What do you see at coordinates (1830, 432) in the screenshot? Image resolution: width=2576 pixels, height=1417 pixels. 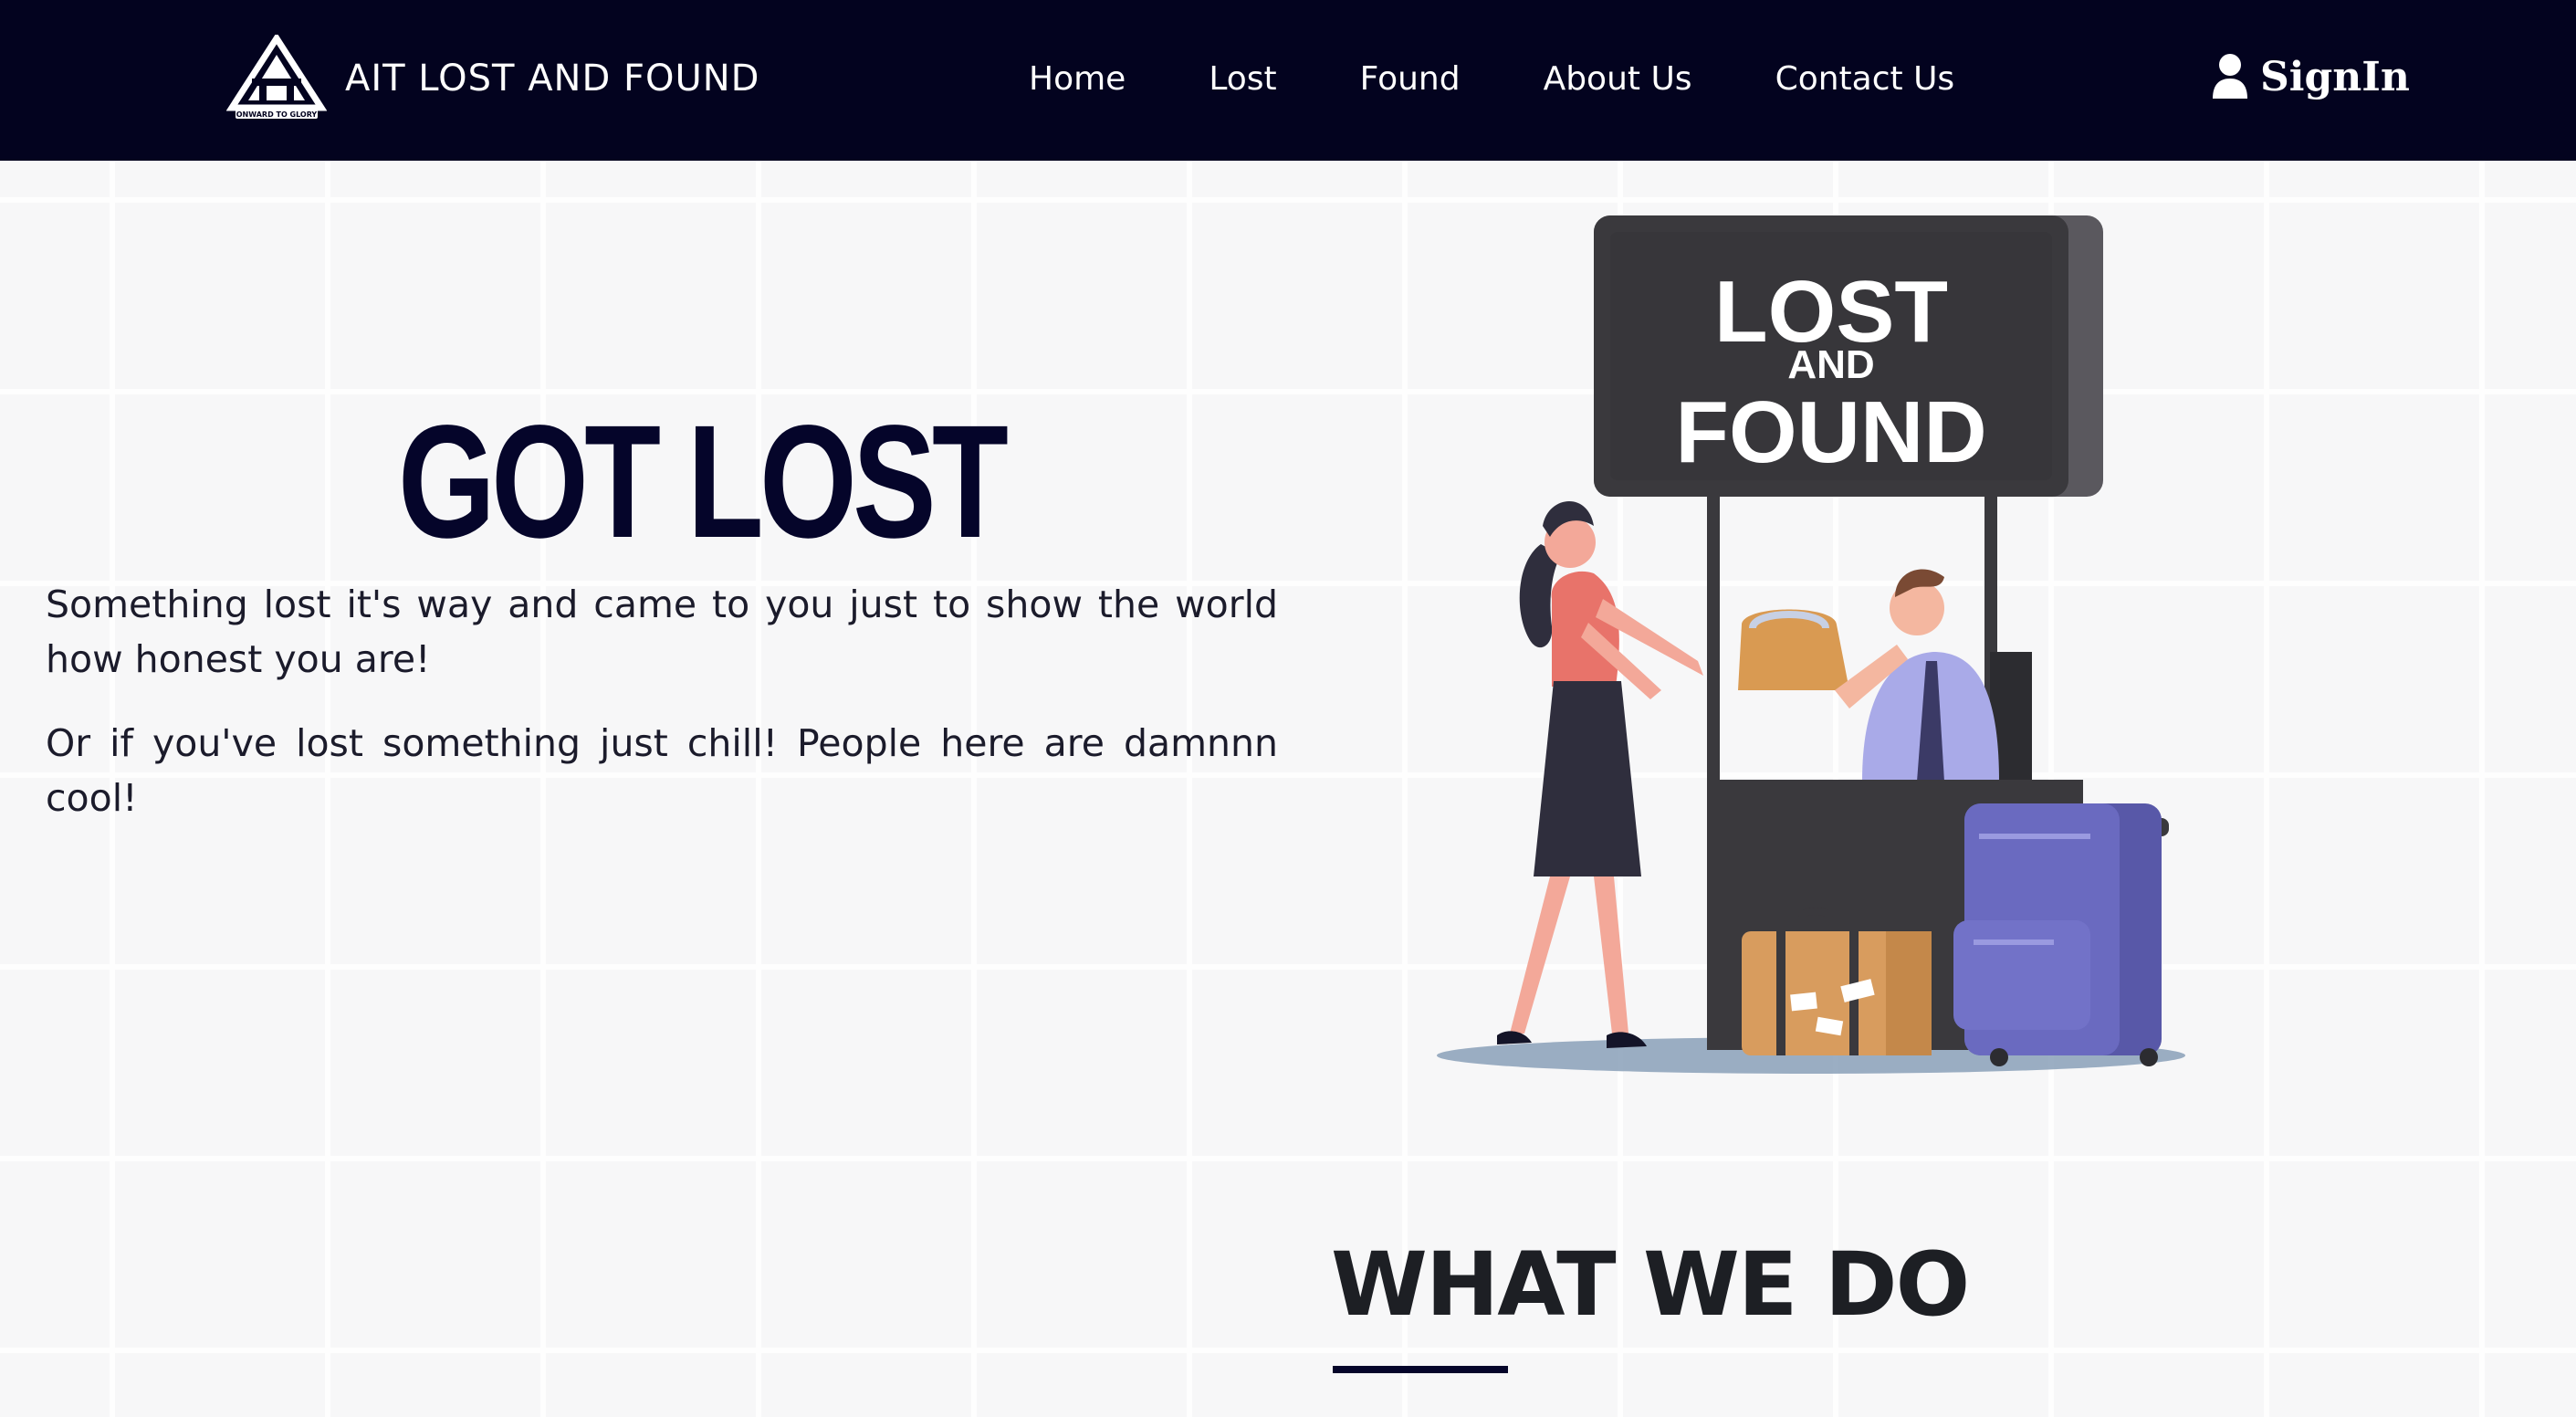 I see `sign-text-found: FOUND` at bounding box center [1830, 432].